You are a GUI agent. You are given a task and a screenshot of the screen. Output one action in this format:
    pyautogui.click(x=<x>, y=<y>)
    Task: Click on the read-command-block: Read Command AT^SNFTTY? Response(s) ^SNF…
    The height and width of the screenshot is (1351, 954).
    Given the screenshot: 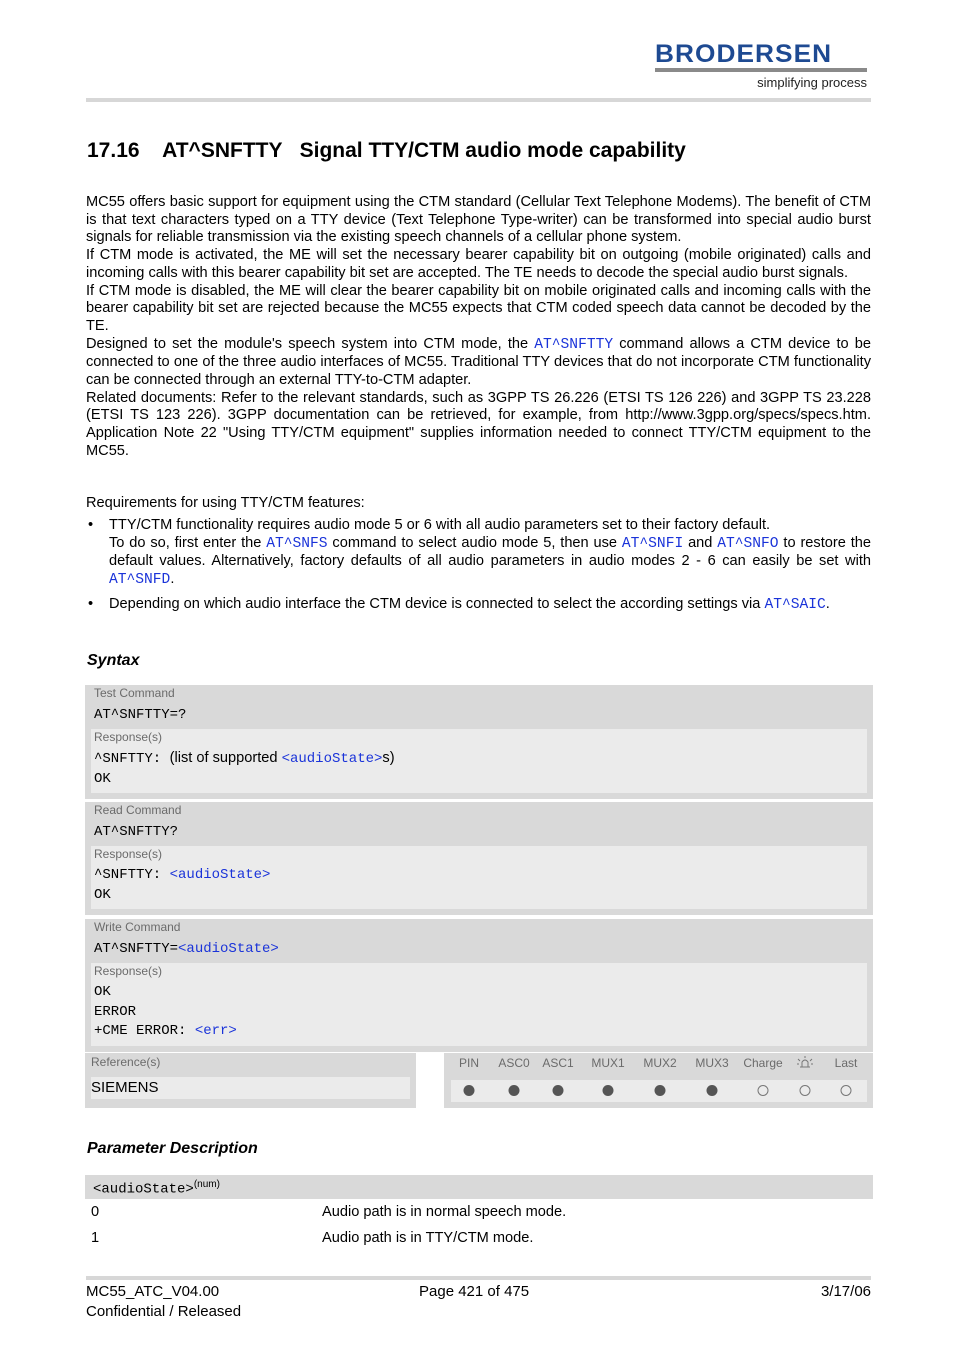 What is the action you would take?
    pyautogui.click(x=479, y=858)
    